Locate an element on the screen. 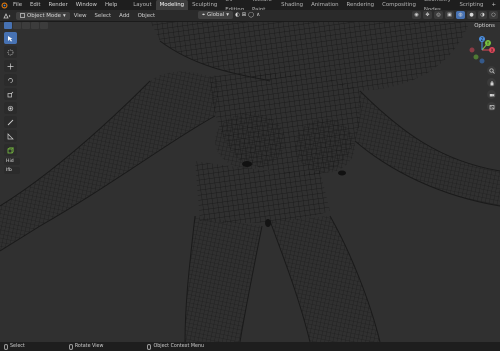 The width and height of the screenshot is (500, 351). select-mode-group is located at coordinates (26, 25).